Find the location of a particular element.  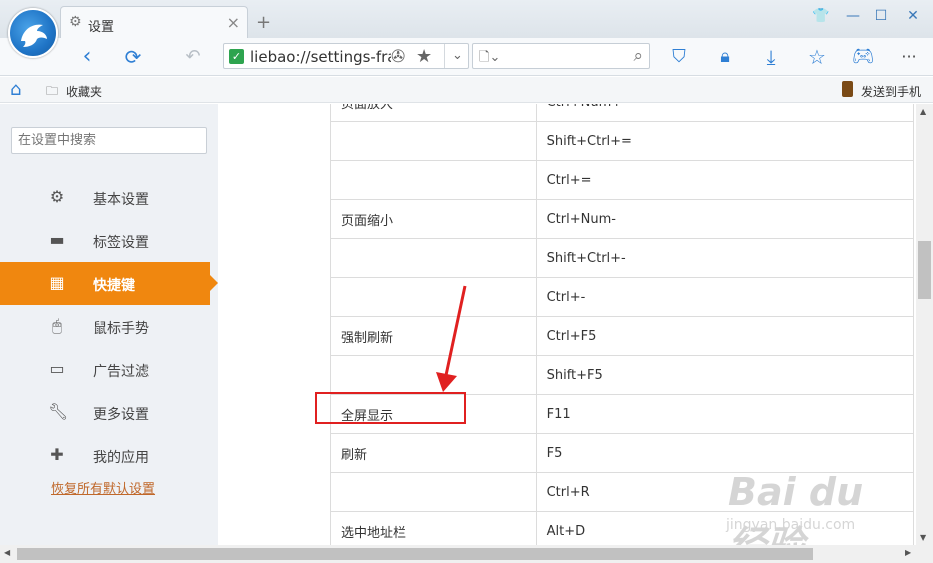

sidebar-item-more: 🔧︎ 更多设置 is located at coordinates (109, 412).